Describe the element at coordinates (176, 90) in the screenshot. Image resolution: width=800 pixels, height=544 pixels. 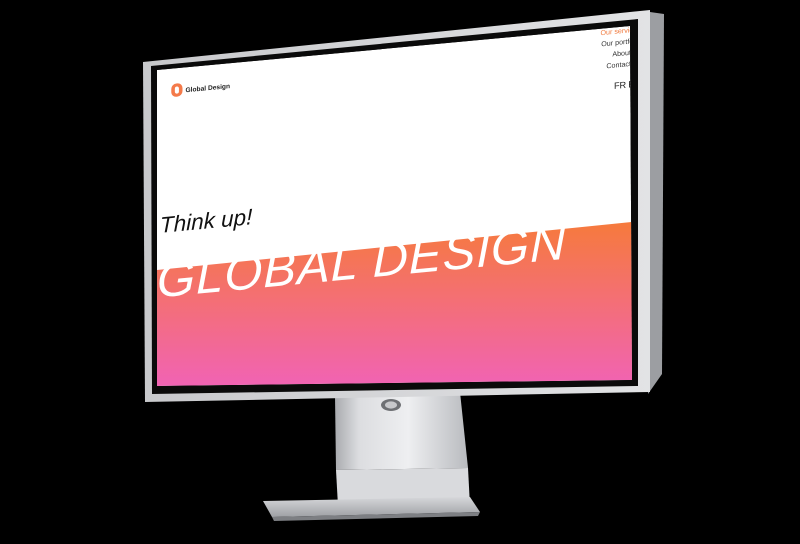
I see `logo-mark-inner` at that location.